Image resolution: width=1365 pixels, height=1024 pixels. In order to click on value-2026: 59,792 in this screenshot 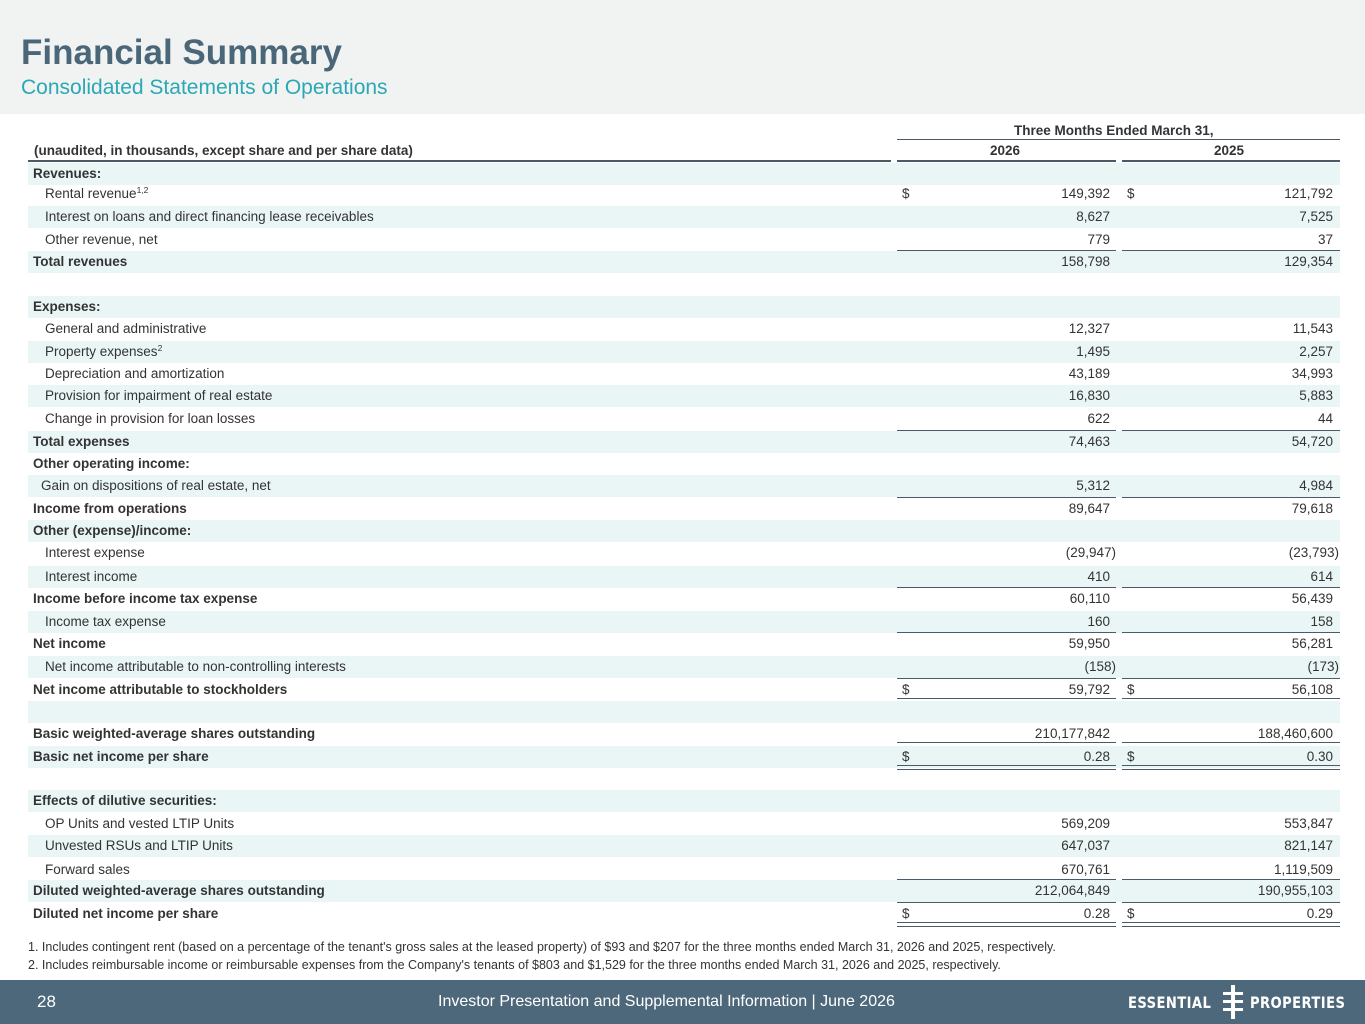, I will do `click(1089, 689)`.